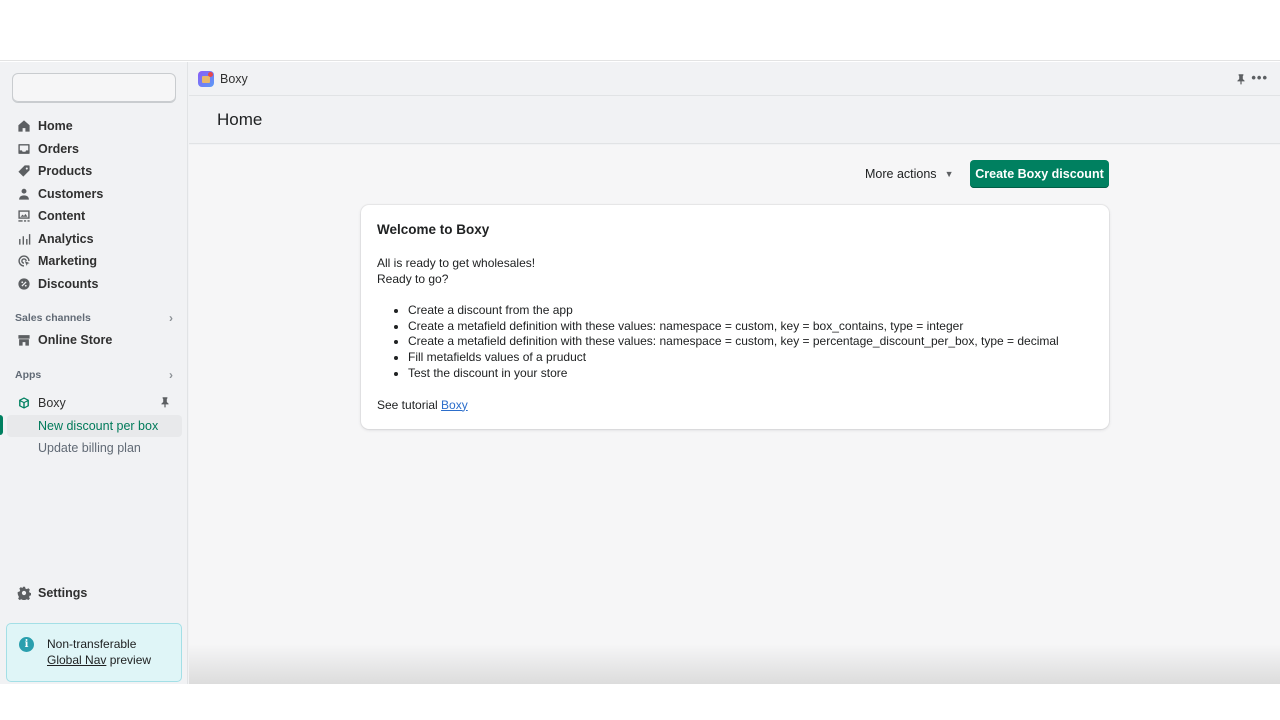  What do you see at coordinates (94, 216) in the screenshot?
I see `sidebar-item-content: Content` at bounding box center [94, 216].